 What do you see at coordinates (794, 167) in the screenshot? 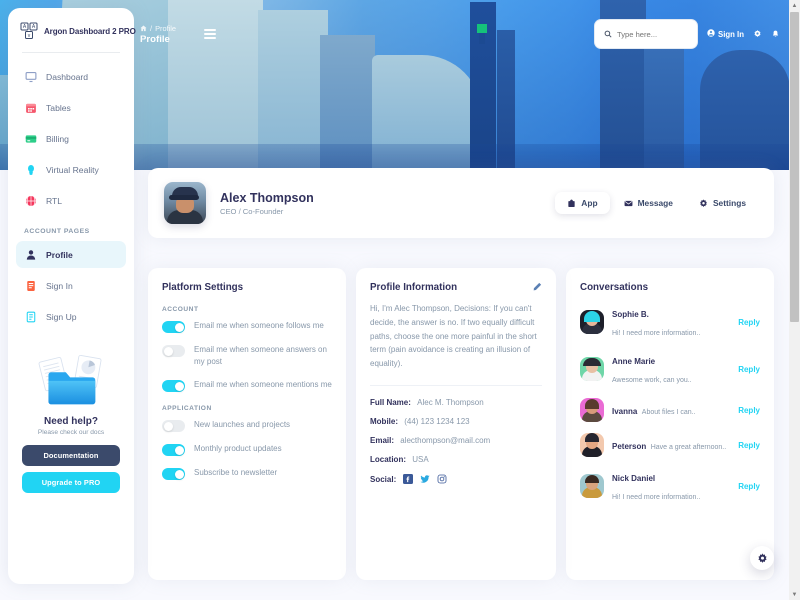
I see `scrollbar-thumb` at bounding box center [794, 167].